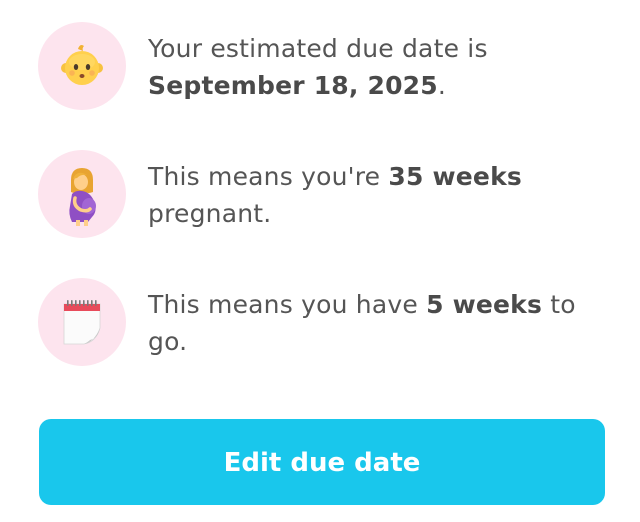 Image resolution: width=640 pixels, height=522 pixels. Describe the element at coordinates (383, 195) in the screenshot. I see `weeks-pregnant-text: This means you're 35 weeks pregnant.` at that location.